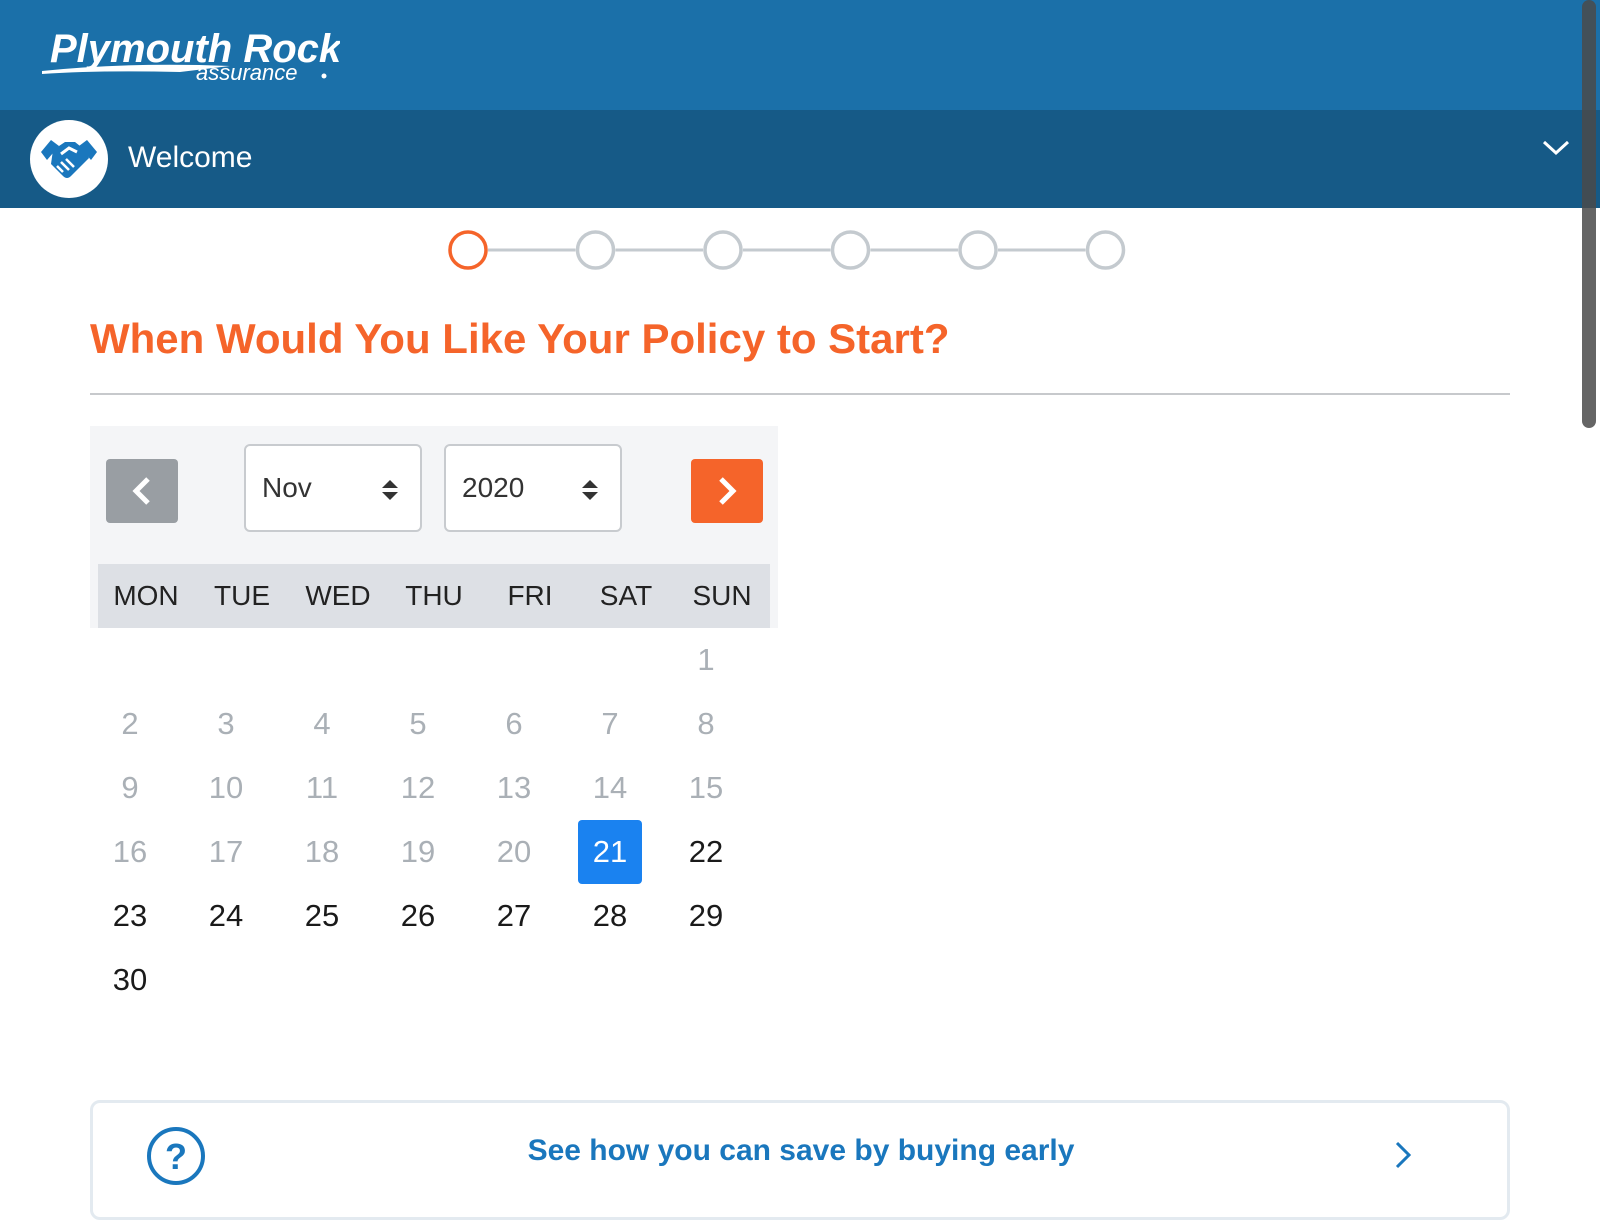 The image size is (1600, 1220). I want to click on day-number: 10, so click(226, 787).